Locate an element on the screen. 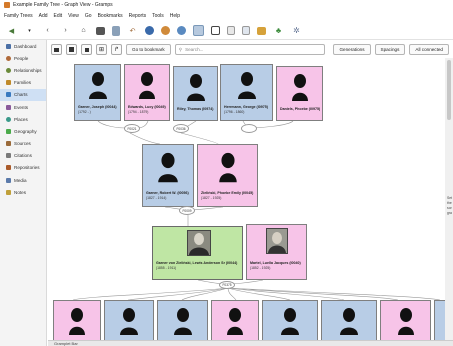  notes-toolbar-icon is located at coordinates (231, 30).